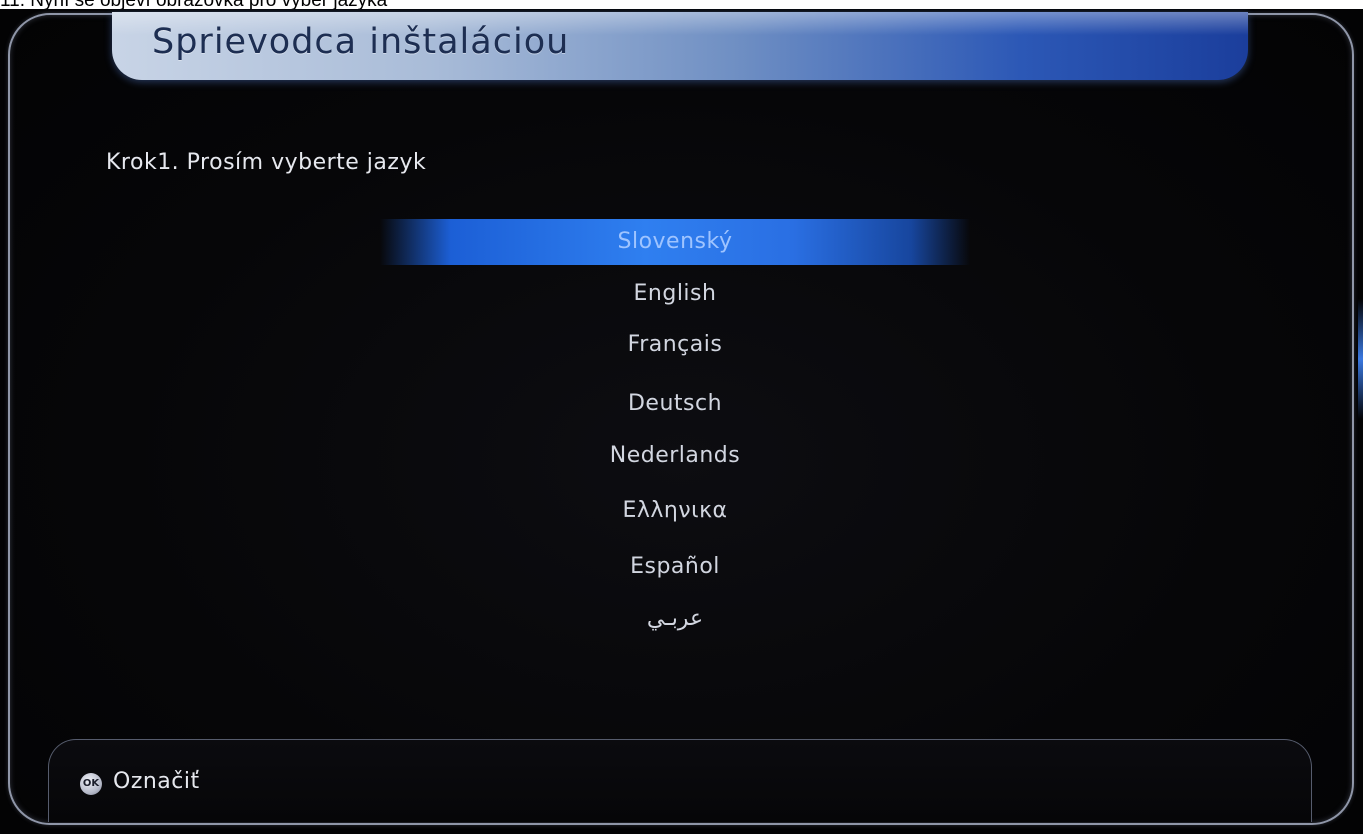 This screenshot has height=834, width=1363. Describe the element at coordinates (675, 294) in the screenshot. I see `language-option-english: English` at that location.